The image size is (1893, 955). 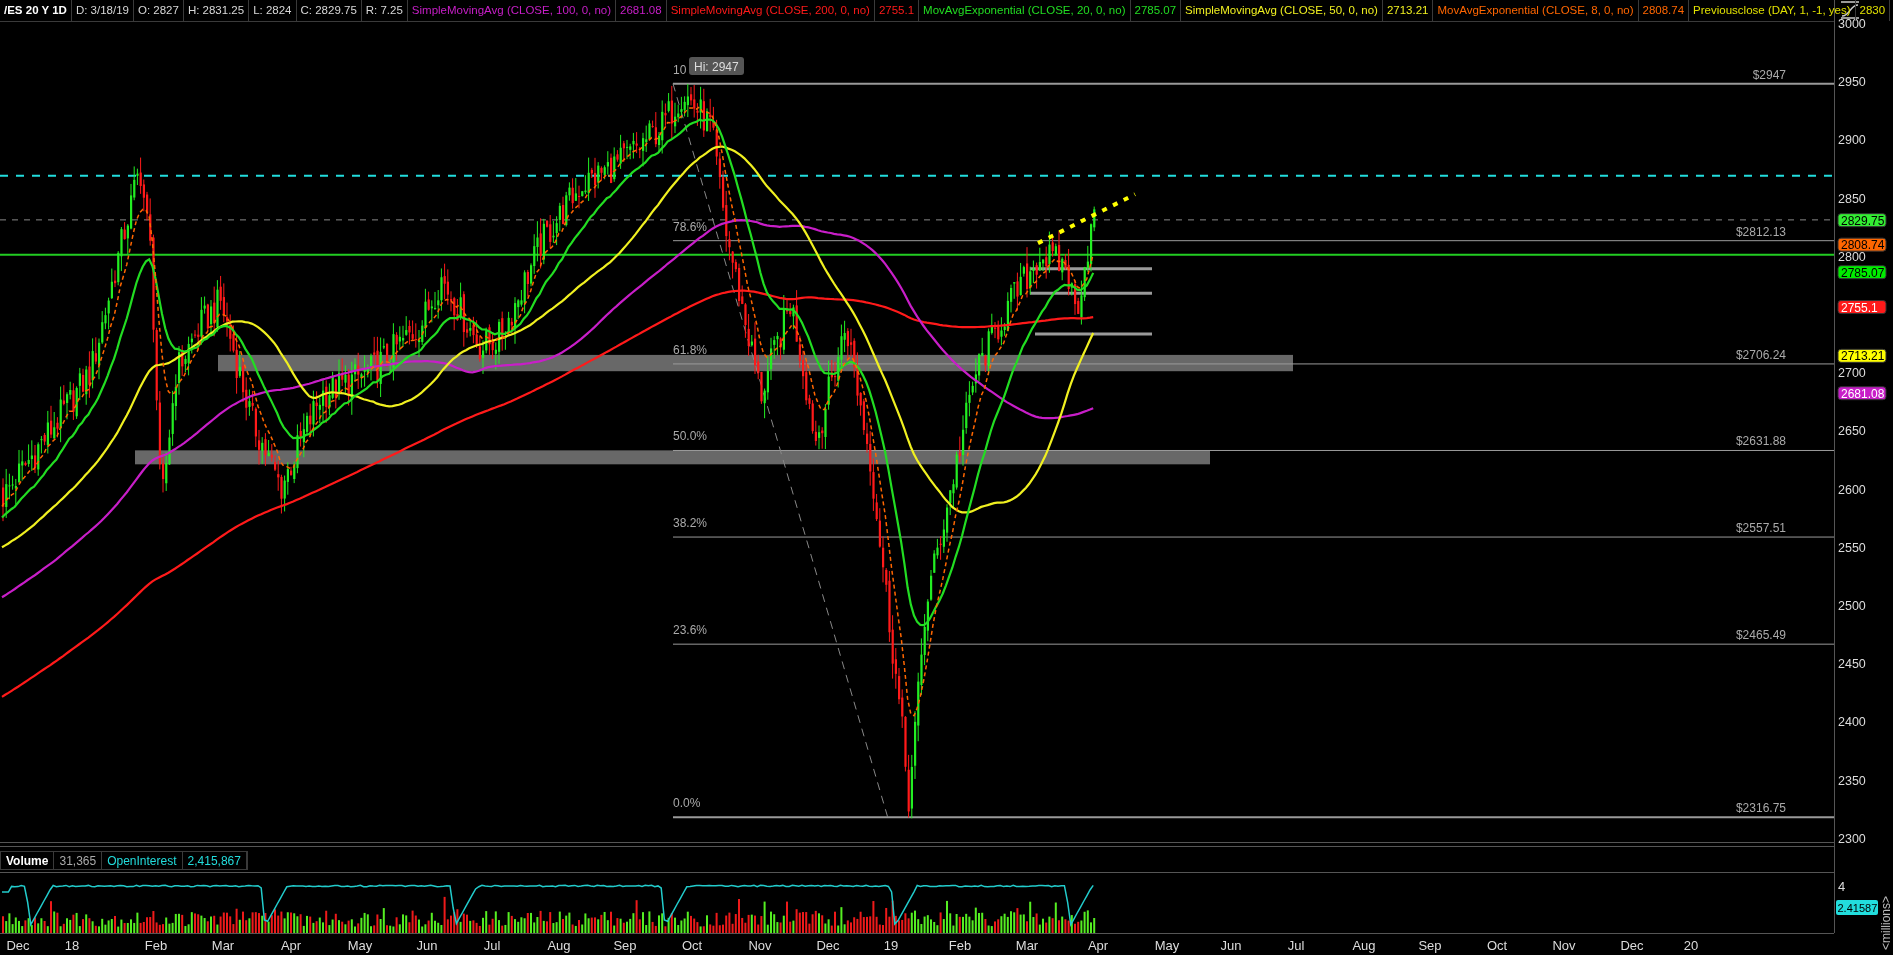 I want to click on fibonacci-ratio: 10, so click(x=680, y=69).